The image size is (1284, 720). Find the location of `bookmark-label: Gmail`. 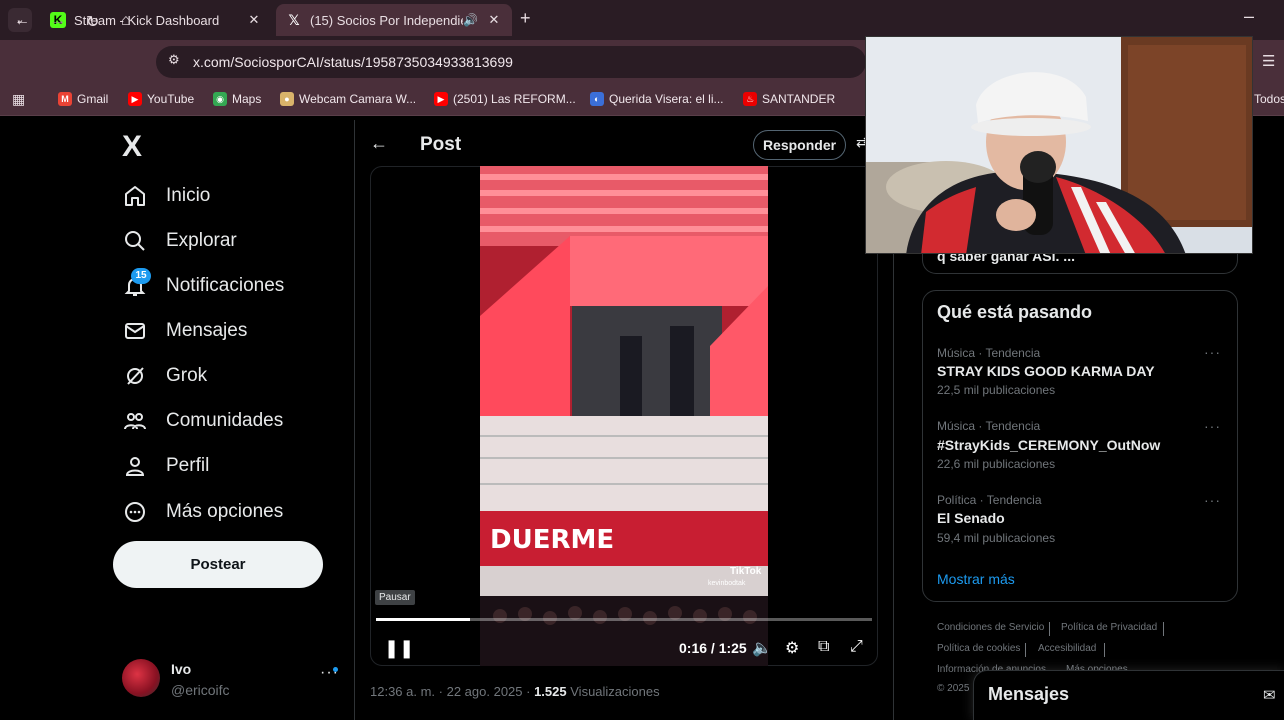

bookmark-label: Gmail is located at coordinates (93, 99).